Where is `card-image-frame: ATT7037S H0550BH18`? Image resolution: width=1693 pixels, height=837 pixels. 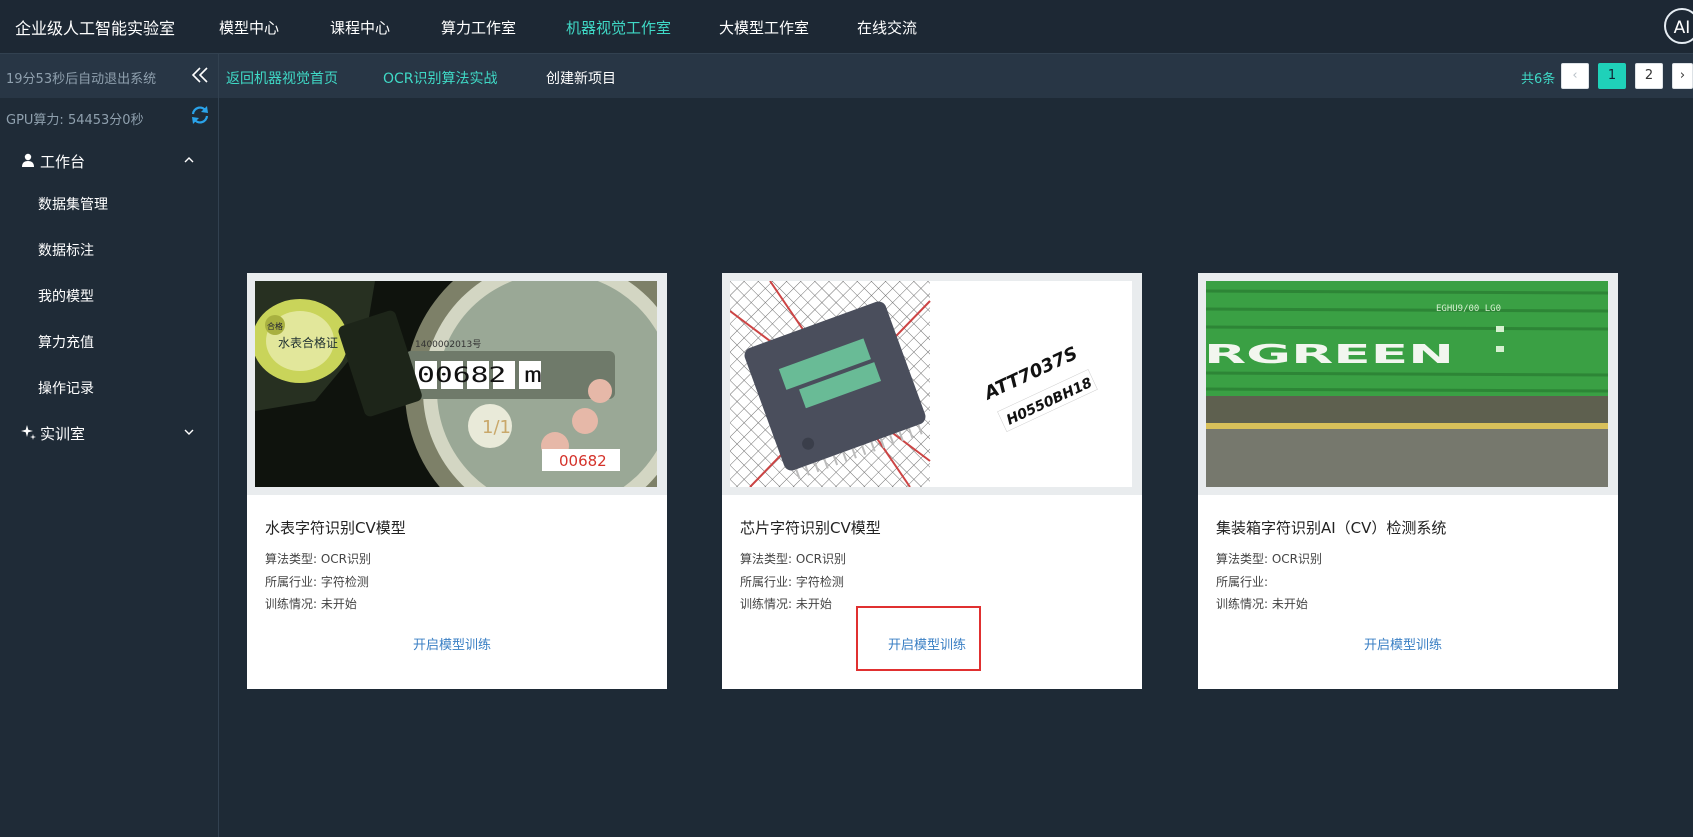
card-image-frame: ATT7037S H0550BH18 is located at coordinates (932, 384).